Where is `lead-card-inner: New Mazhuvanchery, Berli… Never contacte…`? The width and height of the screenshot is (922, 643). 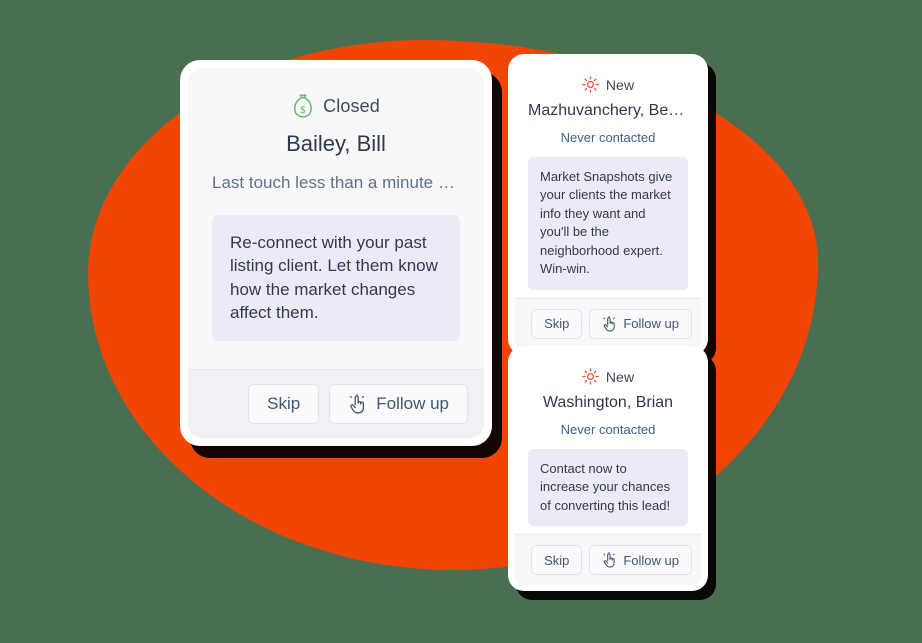 lead-card-inner: New Mazhuvanchery, Berli… Never contacte… is located at coordinates (608, 204).